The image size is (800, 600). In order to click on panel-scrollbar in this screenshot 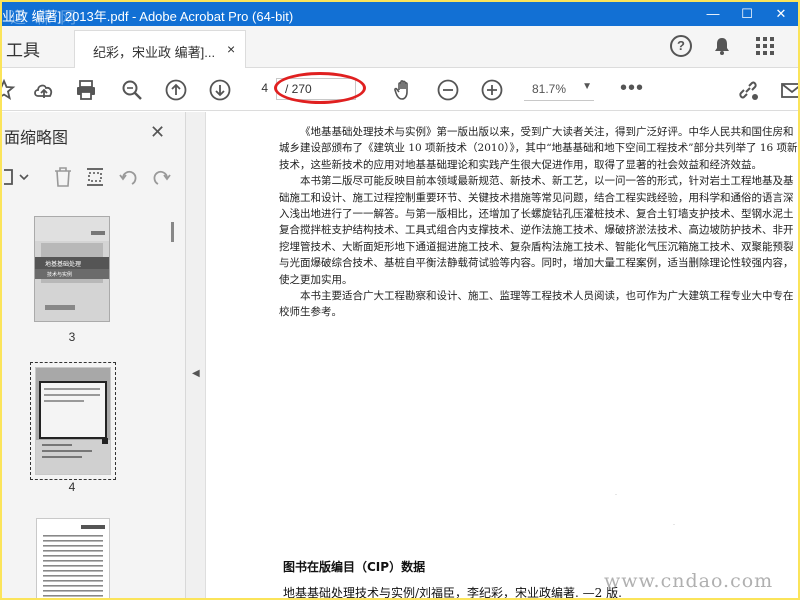, I will do `click(173, 403)`.